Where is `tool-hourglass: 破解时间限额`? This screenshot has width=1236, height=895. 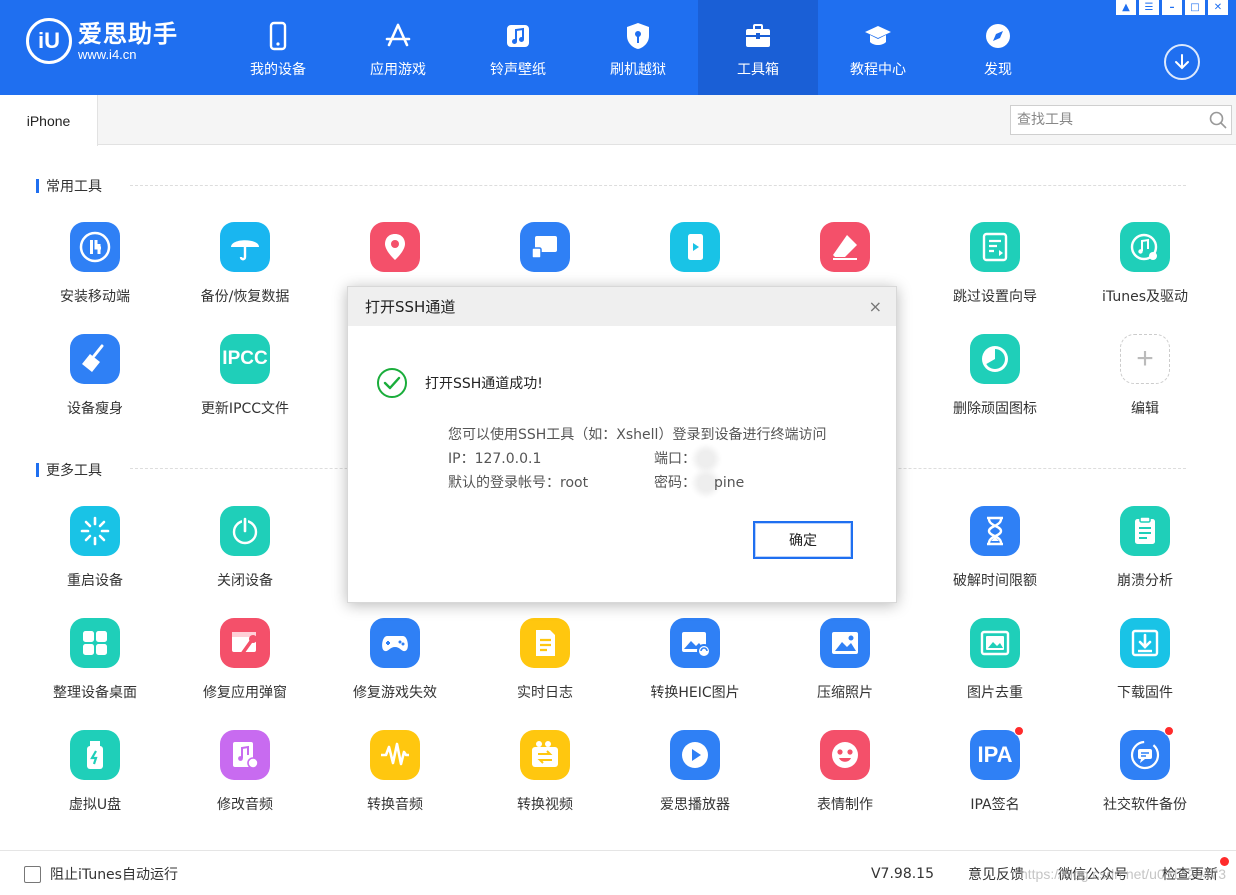
tool-hourglass: 破解时间限额 is located at coordinates (995, 558).